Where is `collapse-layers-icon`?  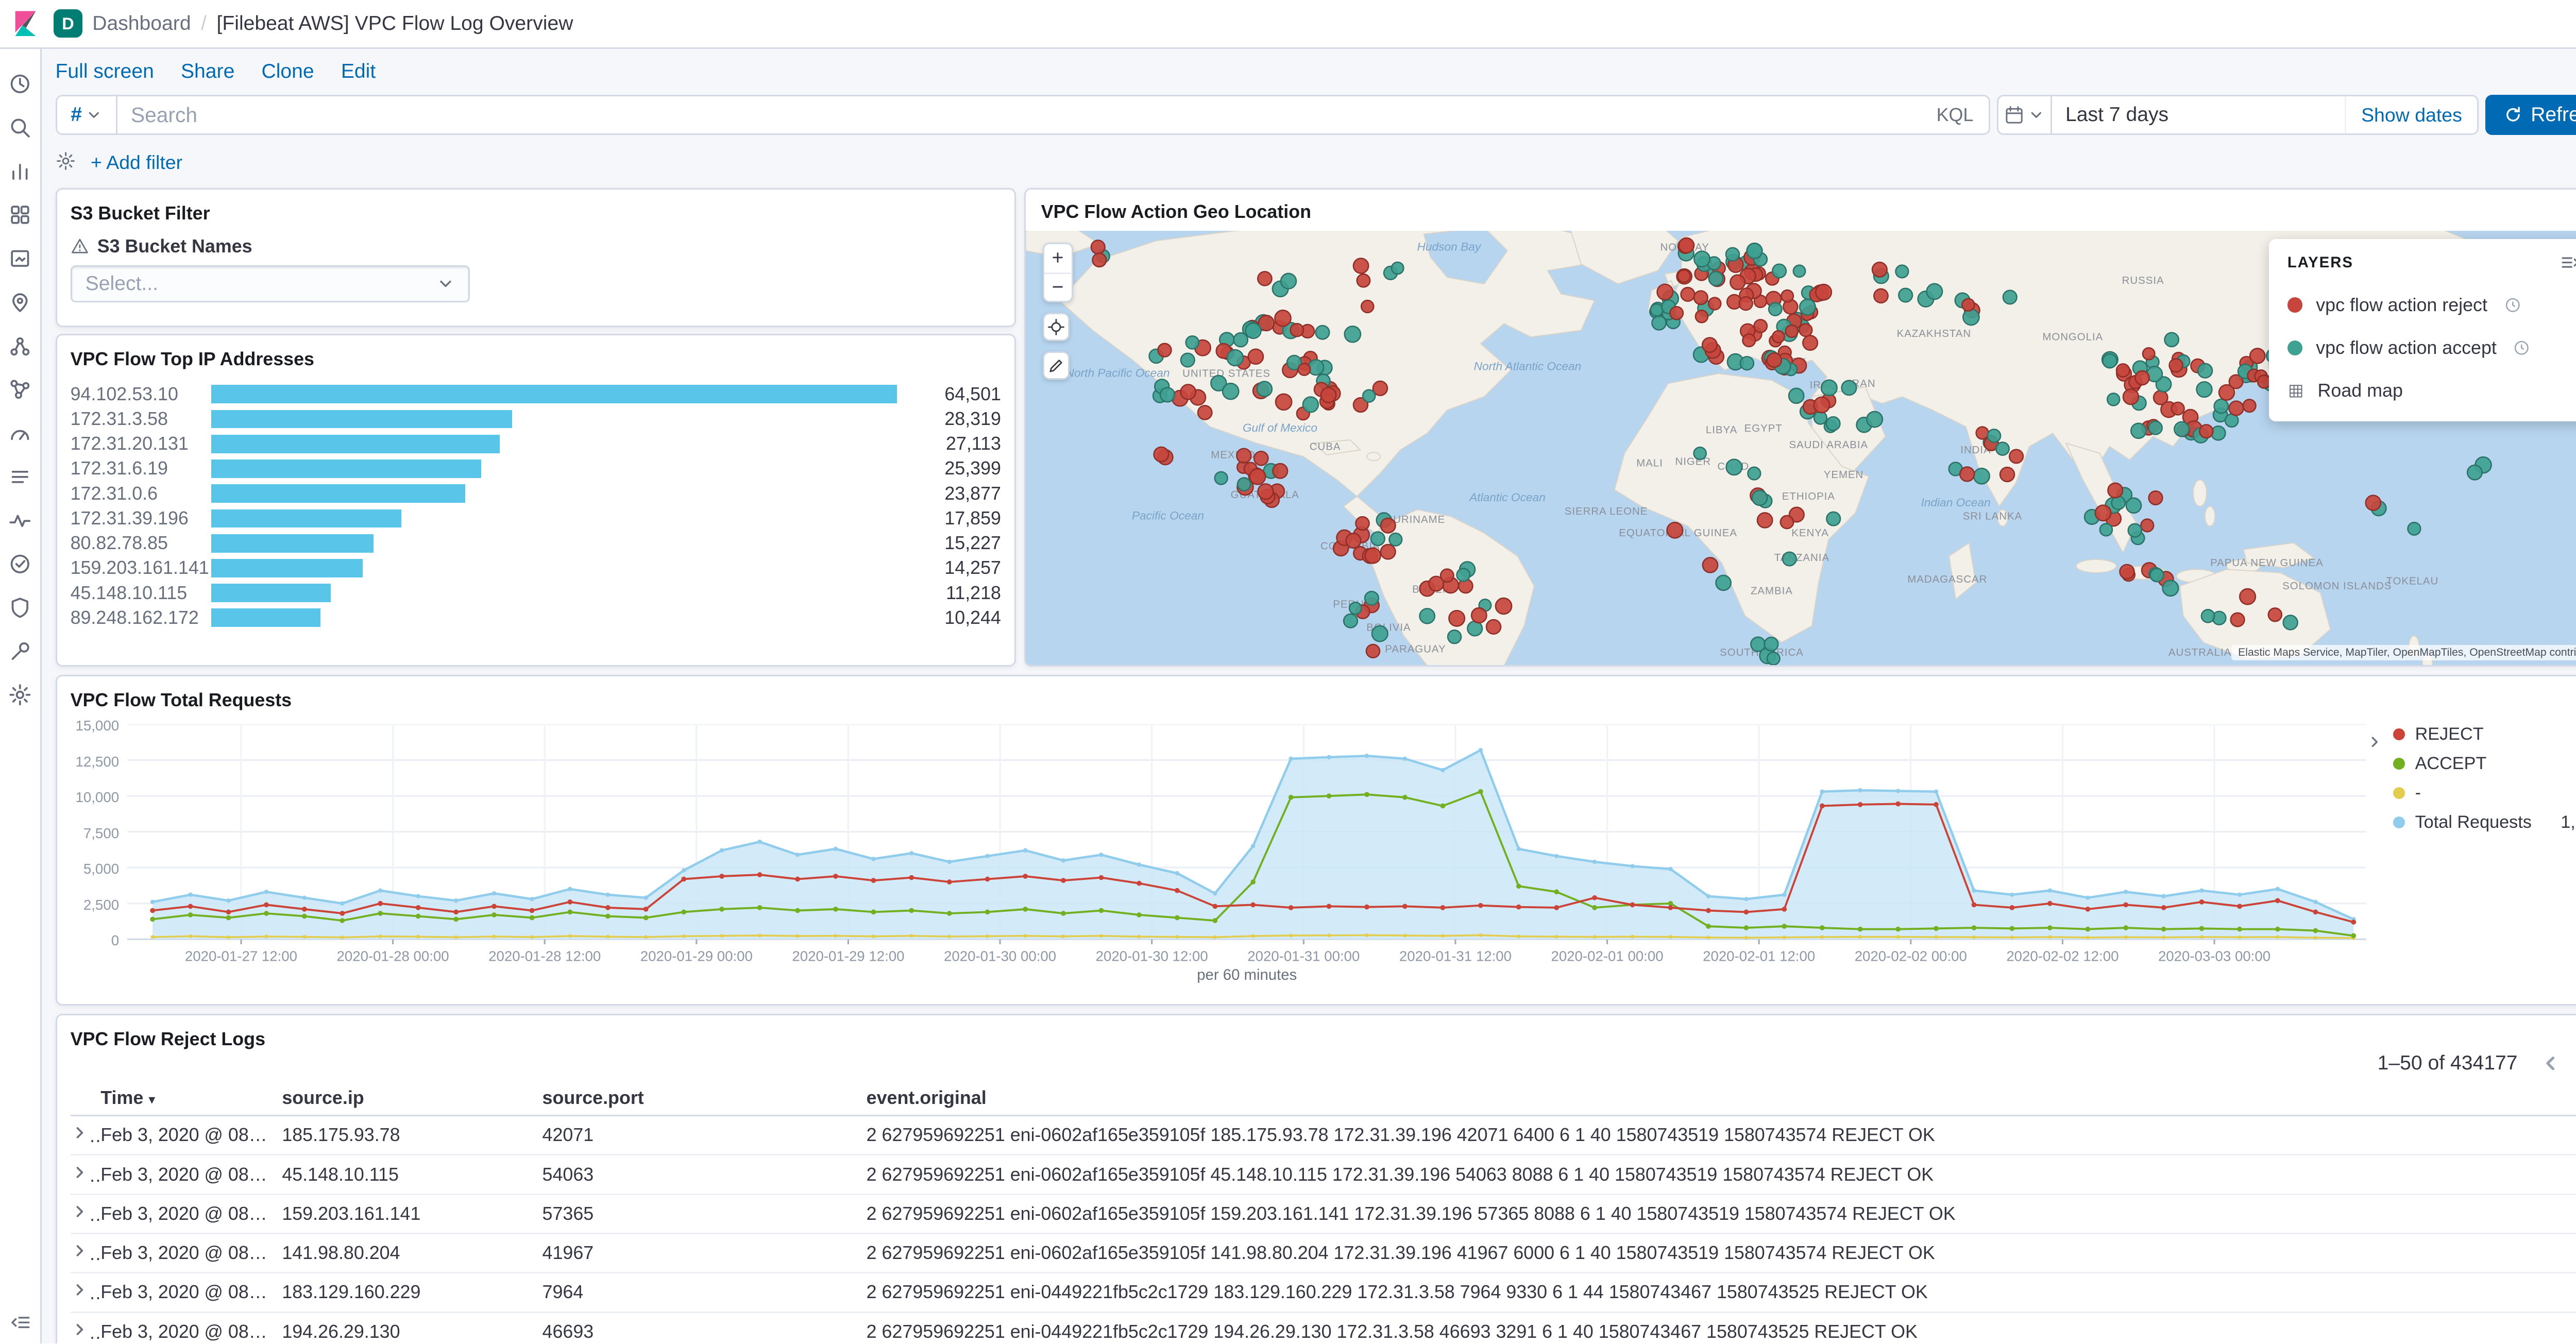
collapse-layers-icon is located at coordinates (2568, 262).